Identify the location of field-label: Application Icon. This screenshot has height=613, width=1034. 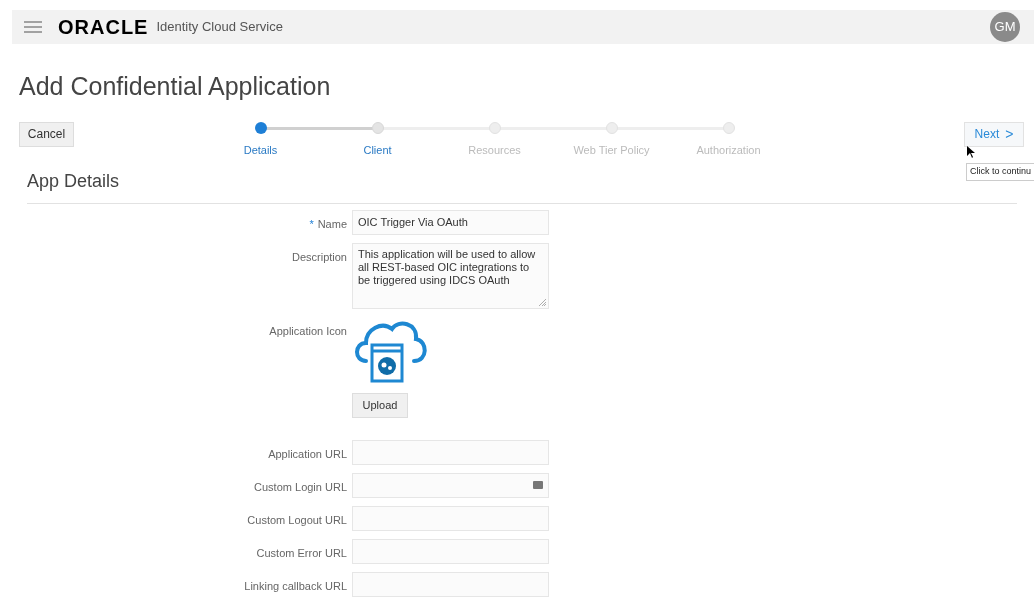
(308, 330).